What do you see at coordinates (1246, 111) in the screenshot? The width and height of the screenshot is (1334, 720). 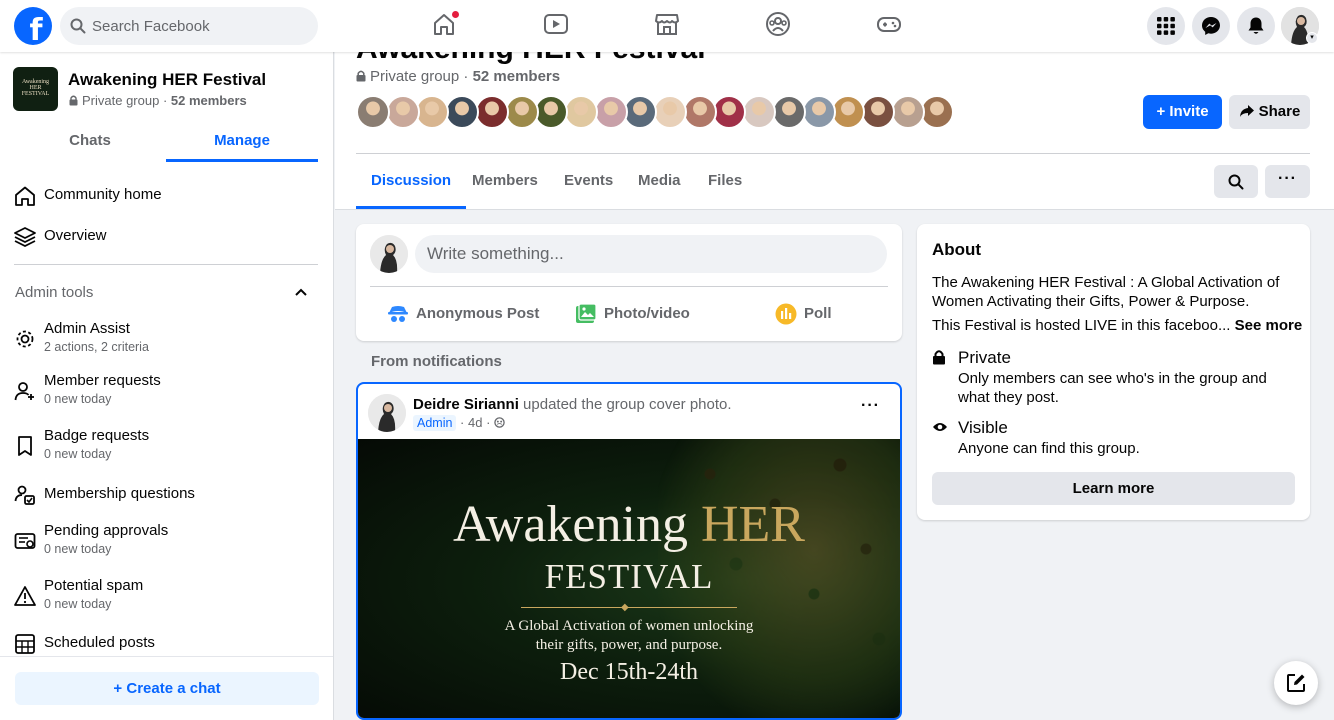 I see `share-icon` at bounding box center [1246, 111].